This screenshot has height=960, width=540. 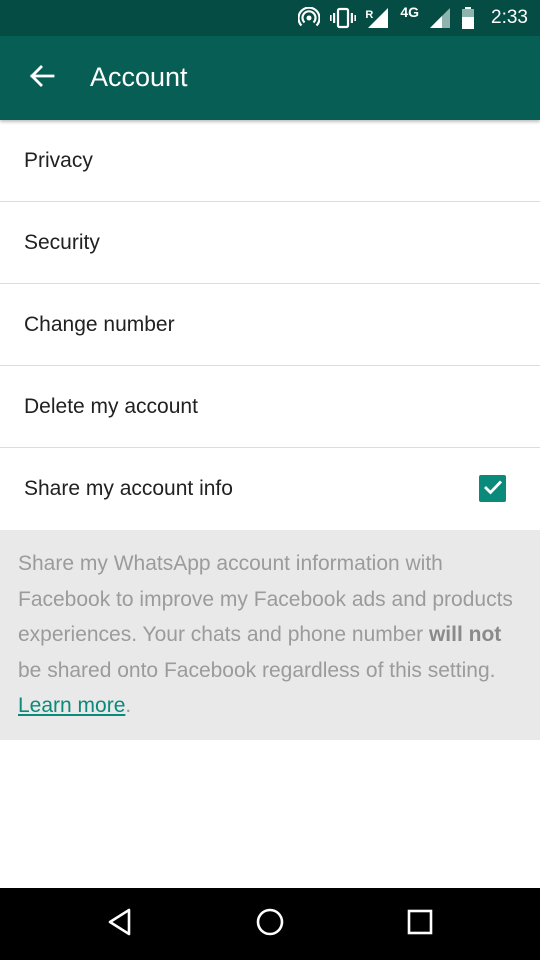 I want to click on info-text-end: ., so click(x=128, y=705).